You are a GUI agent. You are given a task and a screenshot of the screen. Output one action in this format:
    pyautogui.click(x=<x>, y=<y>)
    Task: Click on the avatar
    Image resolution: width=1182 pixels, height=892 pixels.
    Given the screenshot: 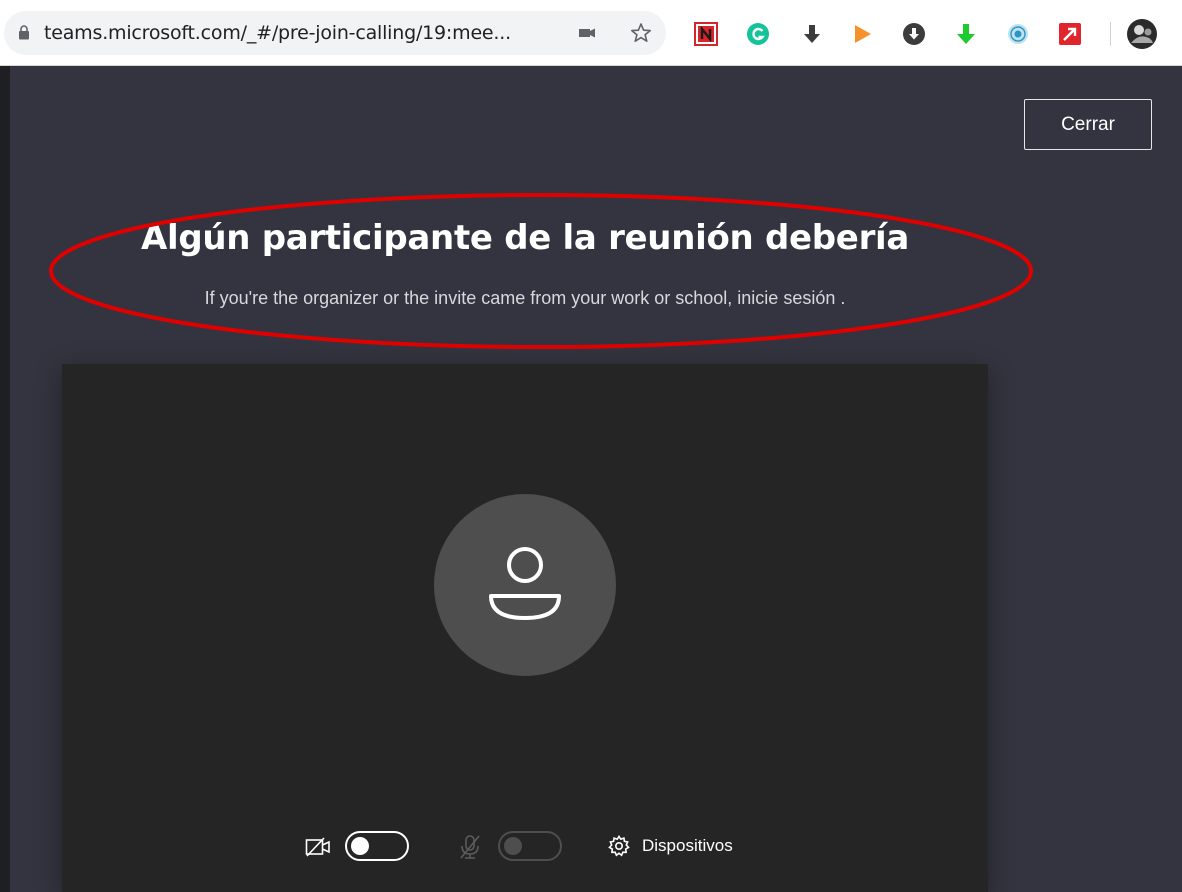 What is the action you would take?
    pyautogui.click(x=525, y=585)
    